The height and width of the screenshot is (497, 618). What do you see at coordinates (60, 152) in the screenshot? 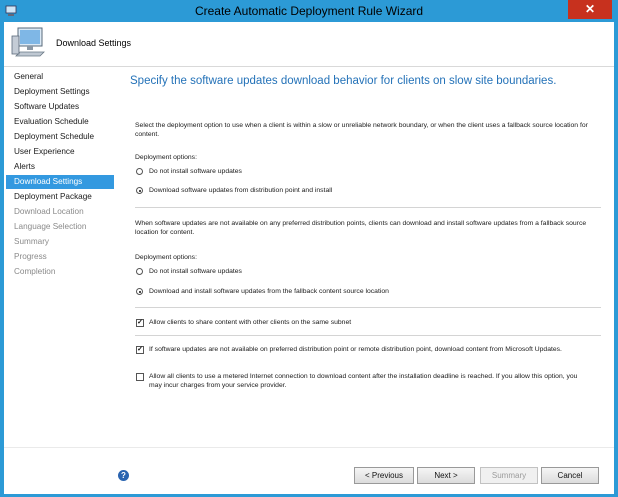
I see `nav-item-user-experience: User Experience` at bounding box center [60, 152].